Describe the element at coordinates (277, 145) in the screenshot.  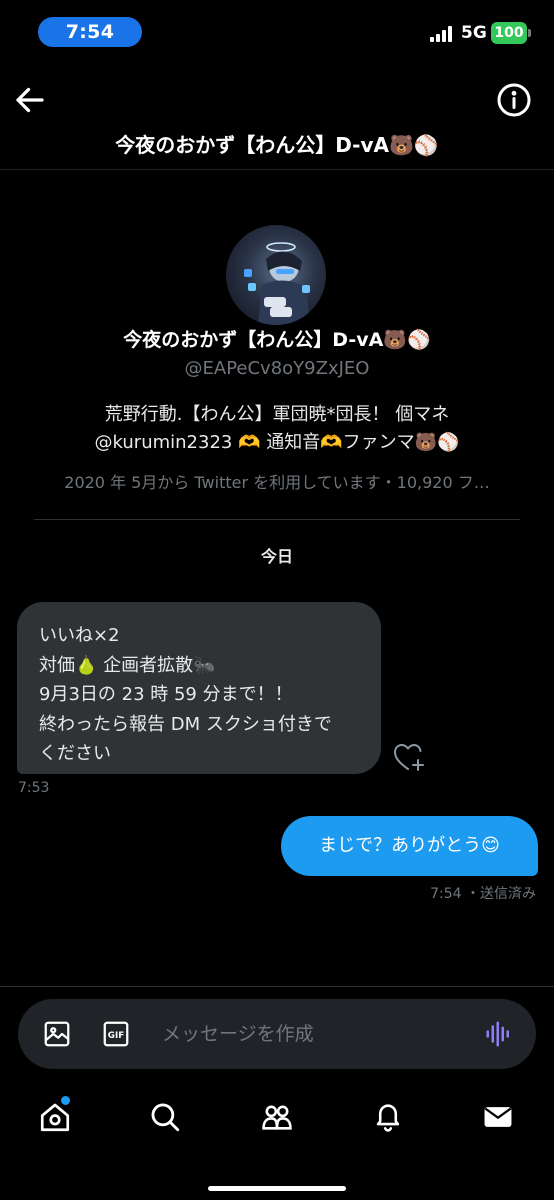
I see `conversation-title: 今夜のおかず【わん公】D-vA🐻⚾` at that location.